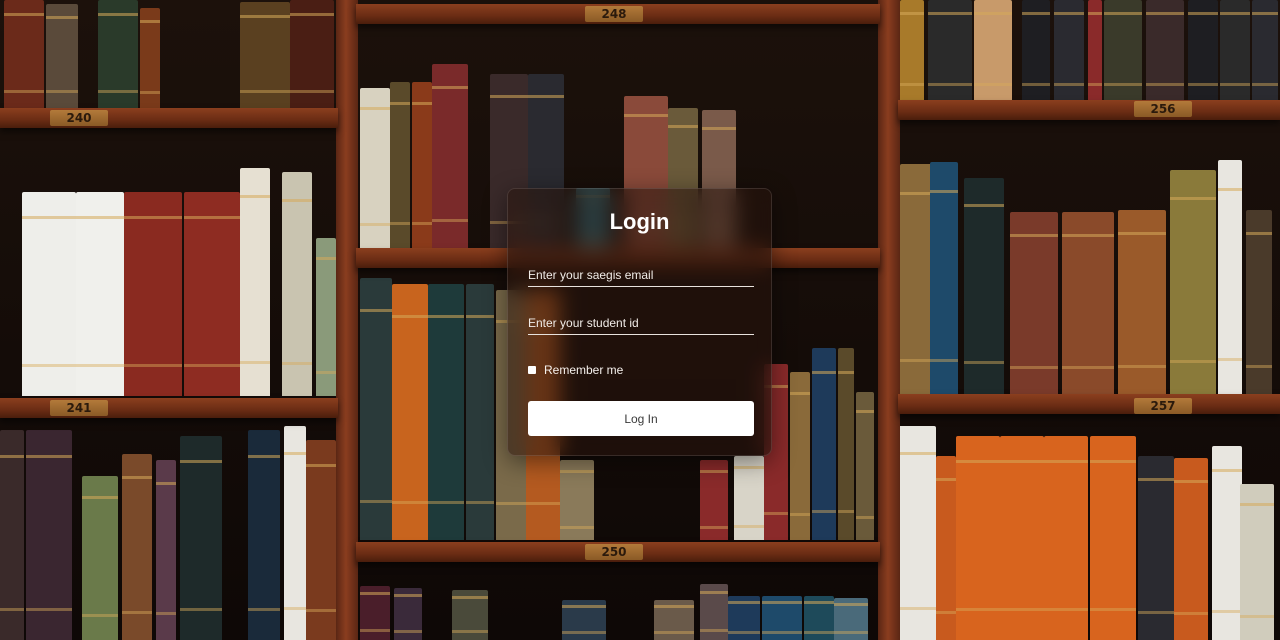 This screenshot has width=1280, height=640. I want to click on student-id-field, so click(641, 323).